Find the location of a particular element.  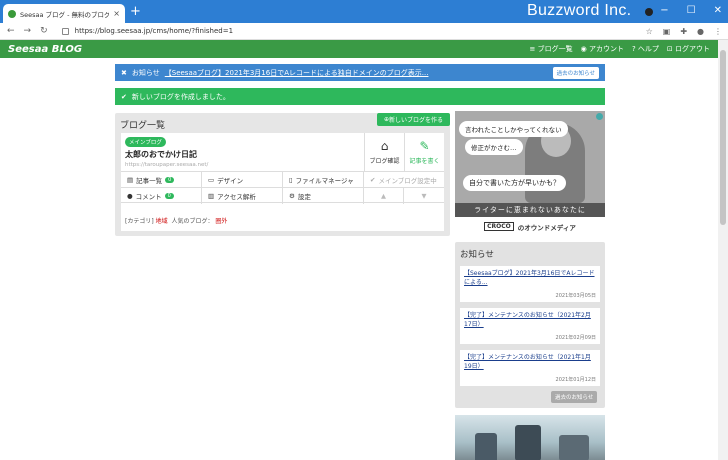

main-blog-badge: メインブログ is located at coordinates (145, 142).